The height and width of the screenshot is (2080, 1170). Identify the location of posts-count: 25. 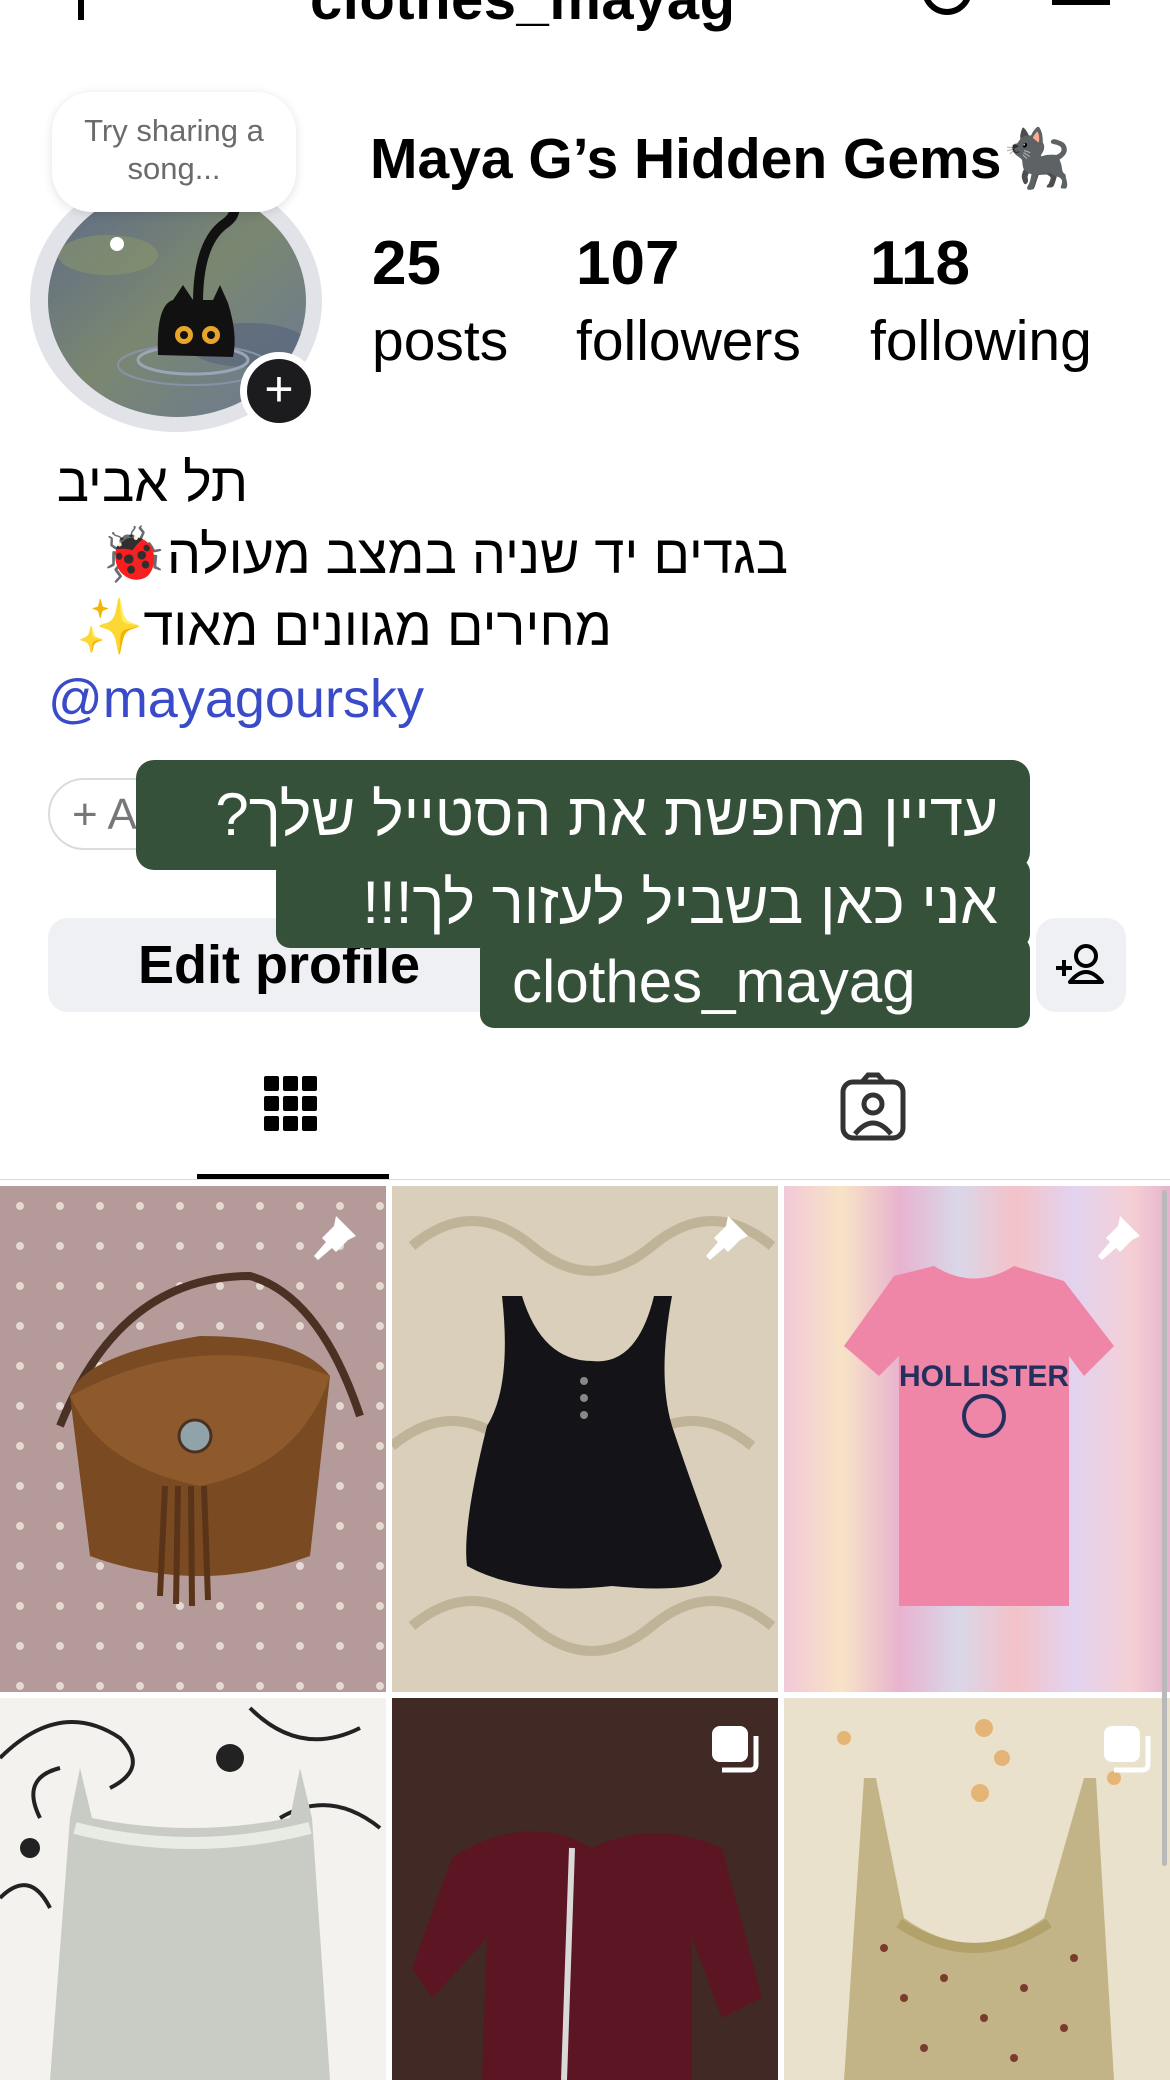
(406, 263).